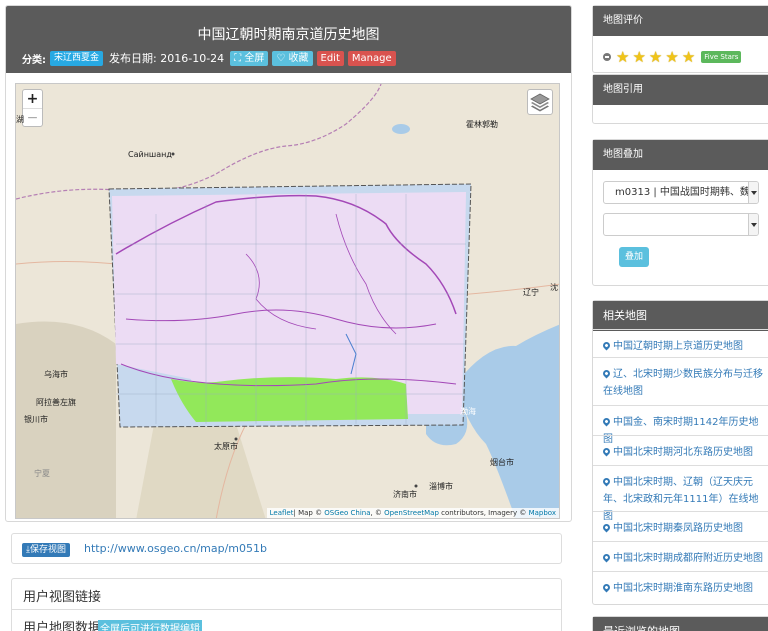 This screenshot has height=631, width=768. Describe the element at coordinates (401, 129) in the screenshot. I see `lake-north` at that location.